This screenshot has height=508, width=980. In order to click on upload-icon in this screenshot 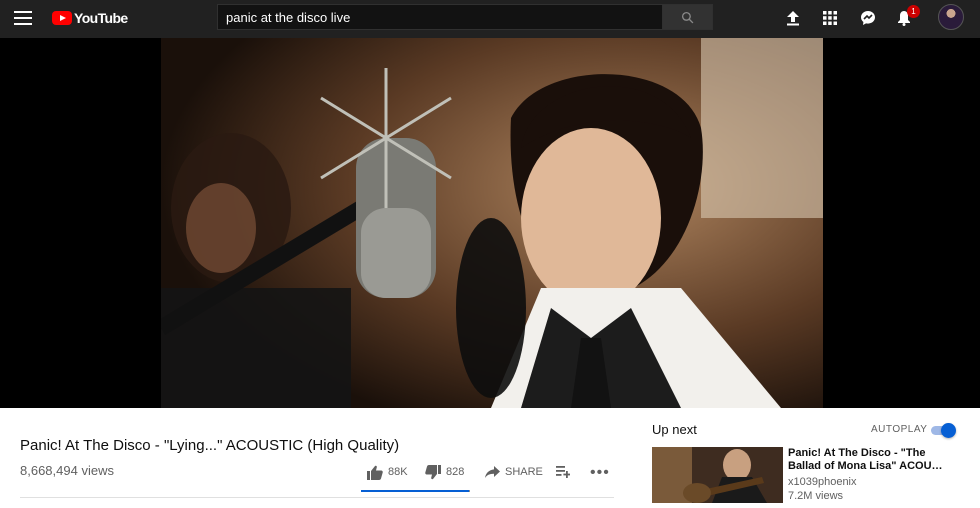, I will do `click(793, 18)`.